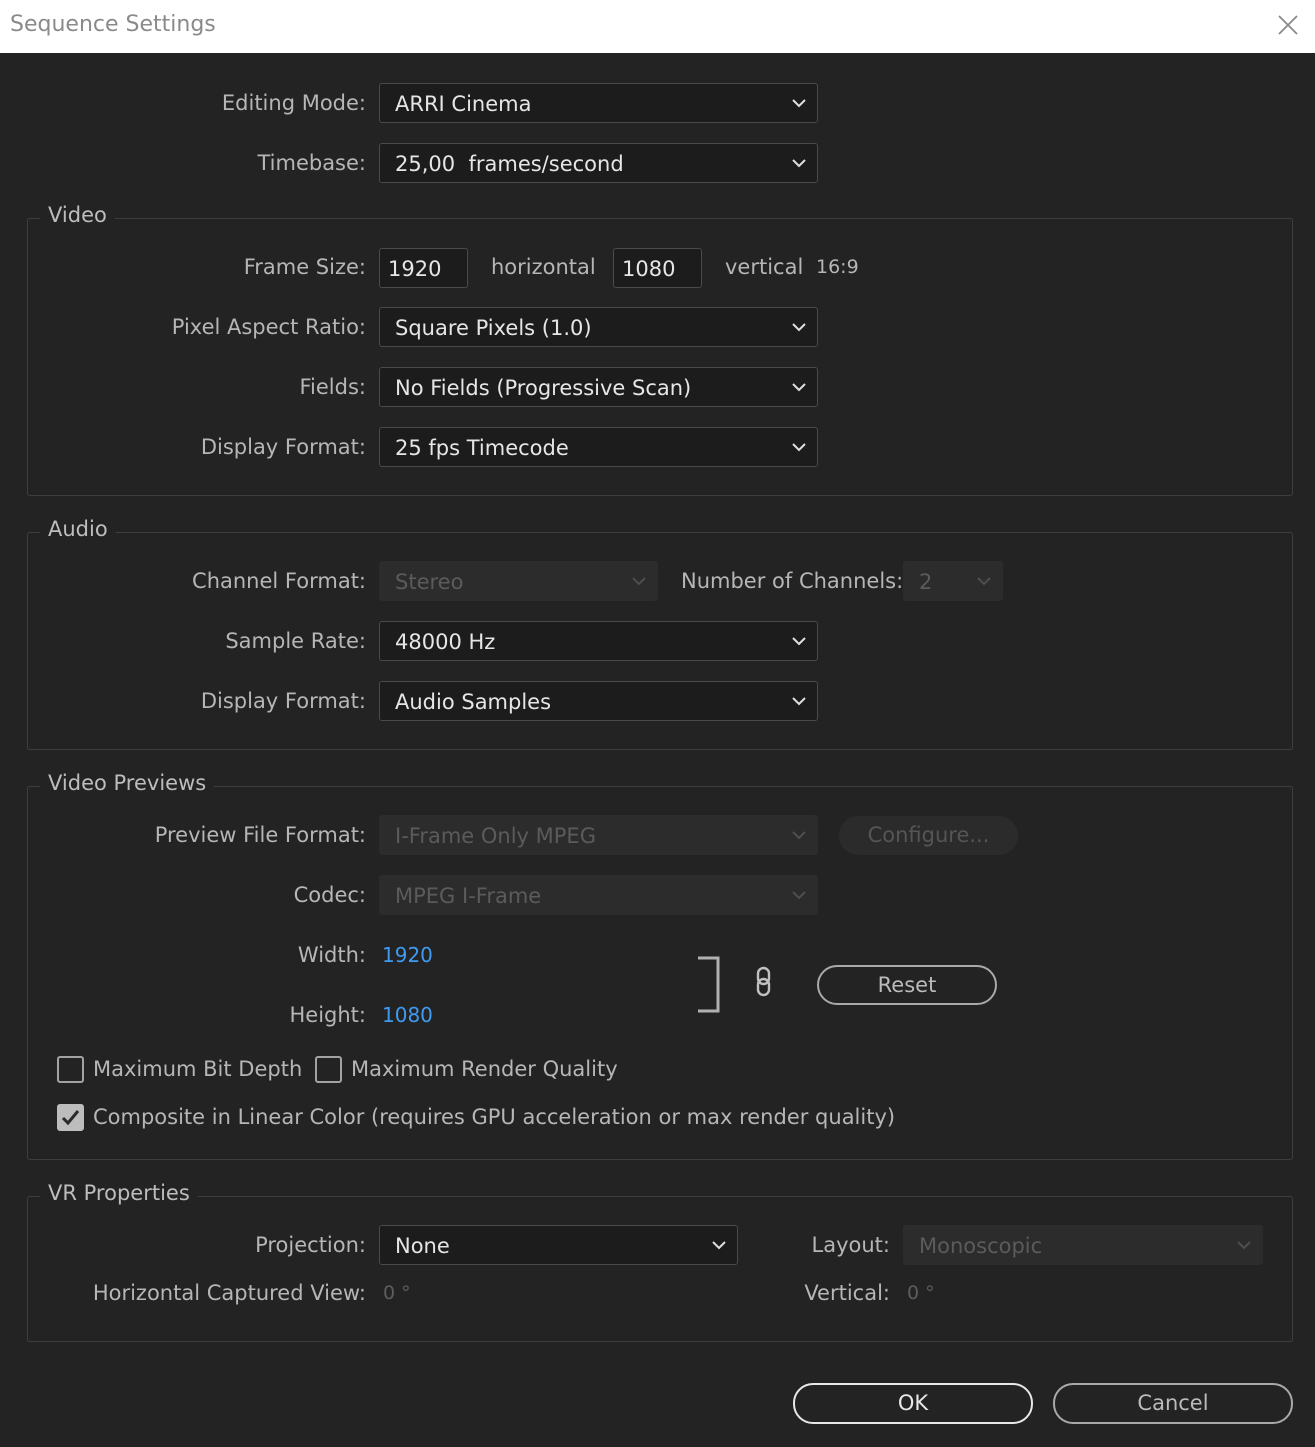  I want to click on fields-value: No Fields (Progressive Scan), so click(543, 388).